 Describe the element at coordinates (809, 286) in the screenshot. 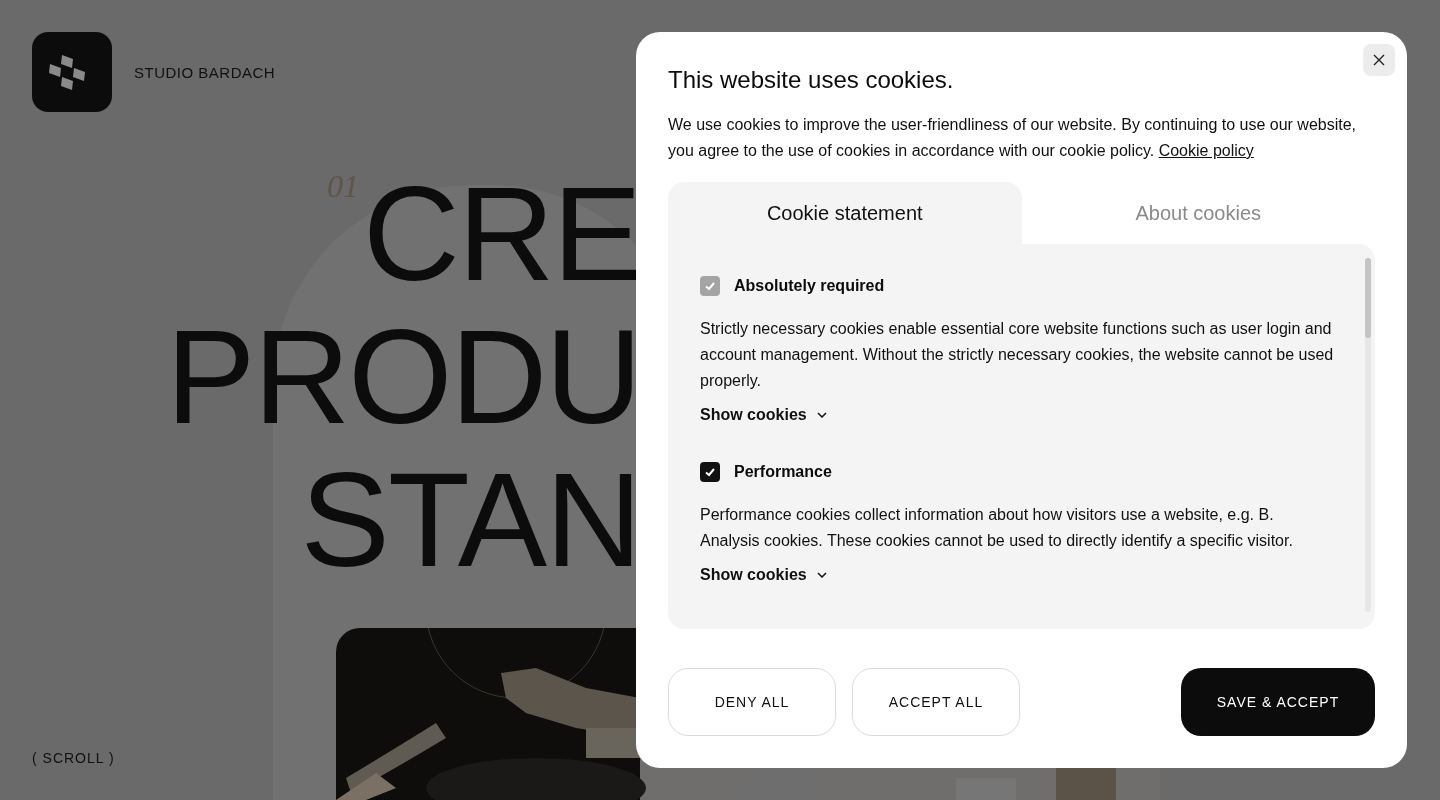

I see `category-title: Absolutely required` at that location.